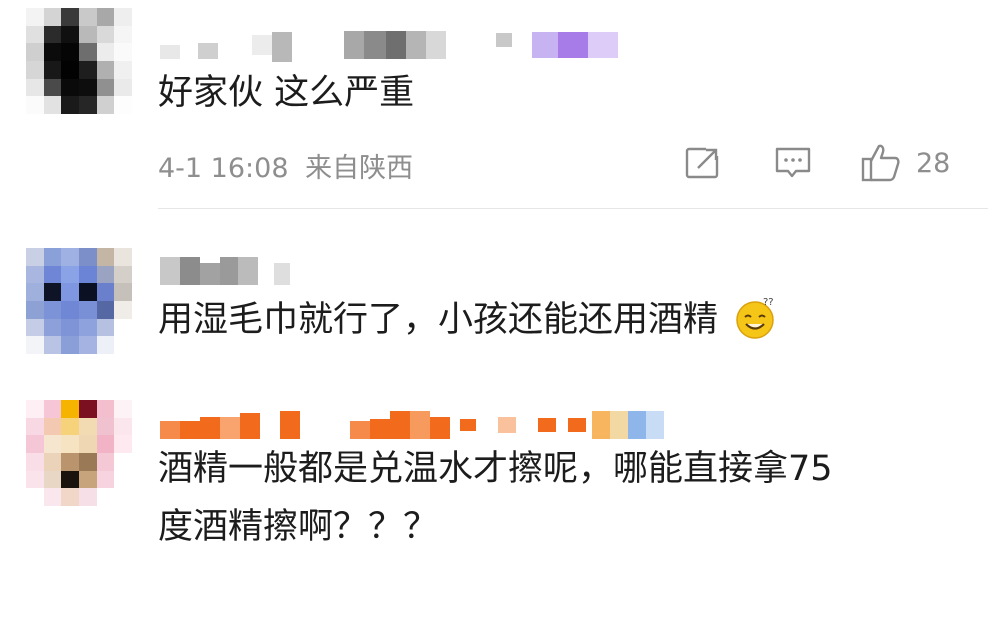 The image size is (998, 620). What do you see at coordinates (755, 318) in the screenshot?
I see `sleepy-smile-emoji: ??` at bounding box center [755, 318].